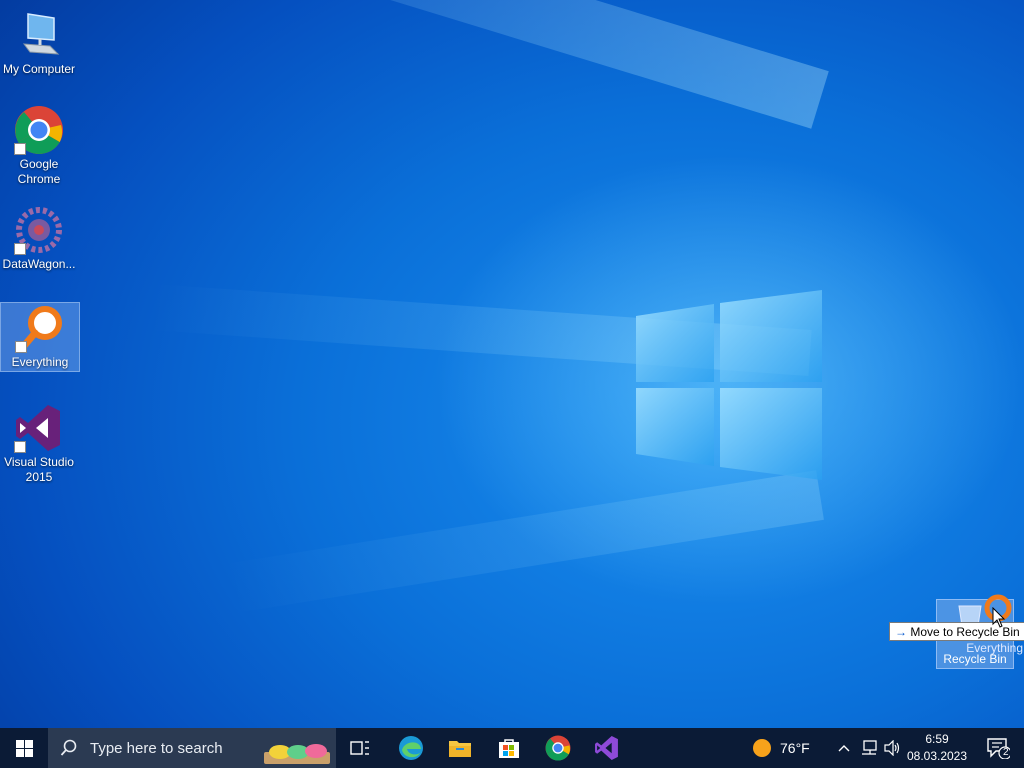 This screenshot has height=768, width=1024. What do you see at coordinates (762, 748) in the screenshot?
I see `sun-icon` at bounding box center [762, 748].